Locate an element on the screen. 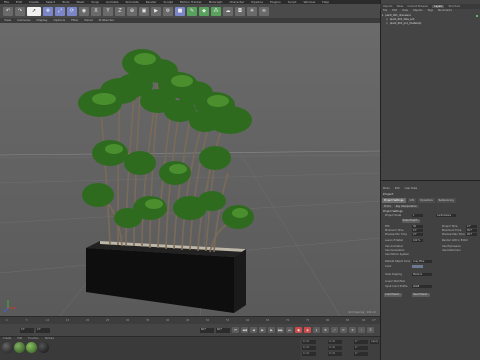 The width and height of the screenshot is (480, 360). level-of-detail-field: 100 % is located at coordinates (417, 240).